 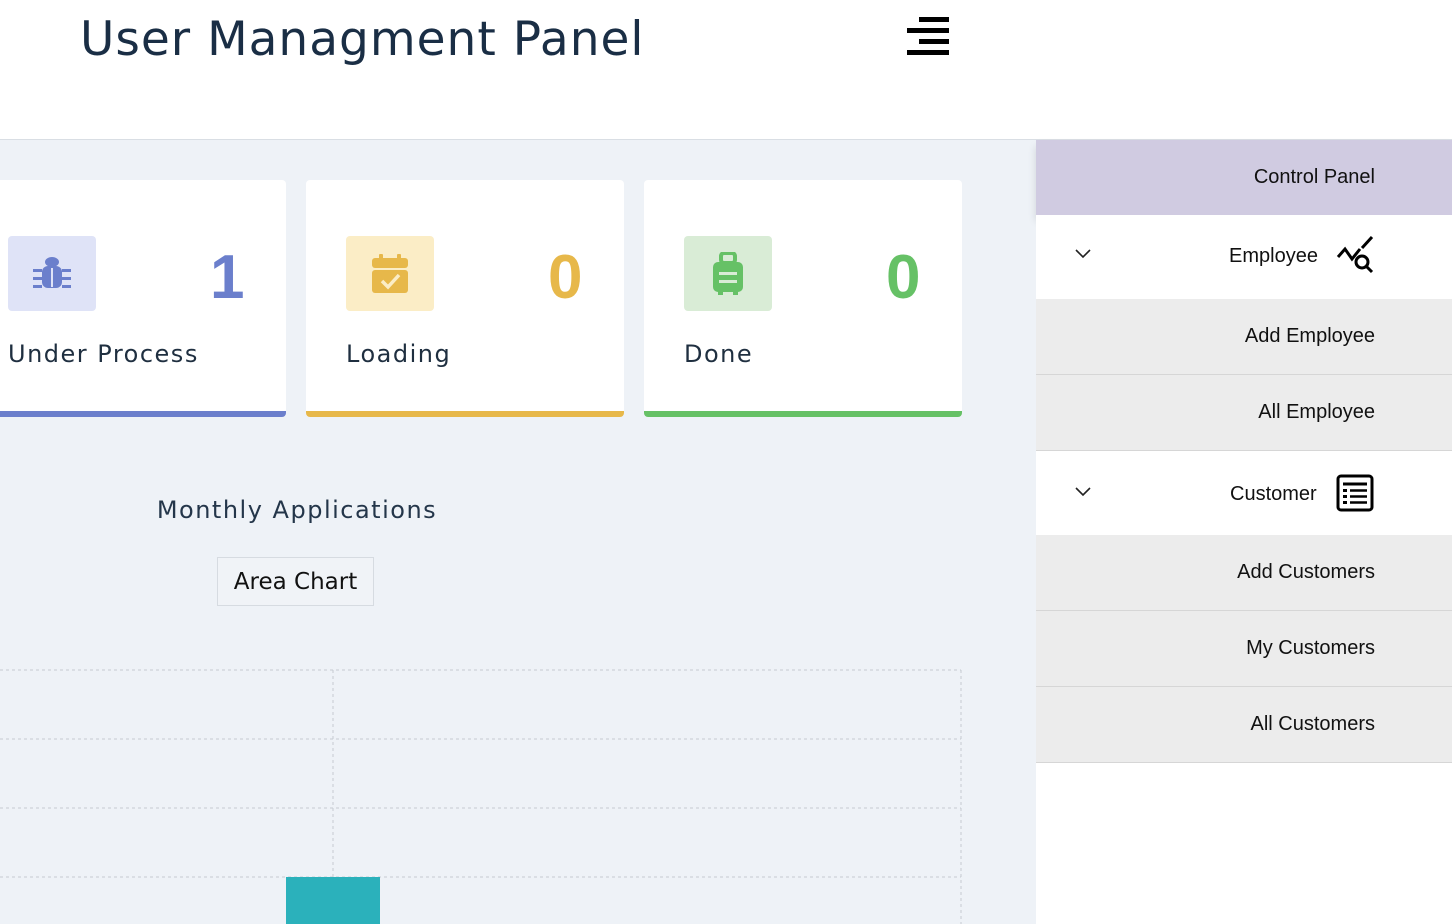 I want to click on chart-search-icon, so click(x=1355, y=254).